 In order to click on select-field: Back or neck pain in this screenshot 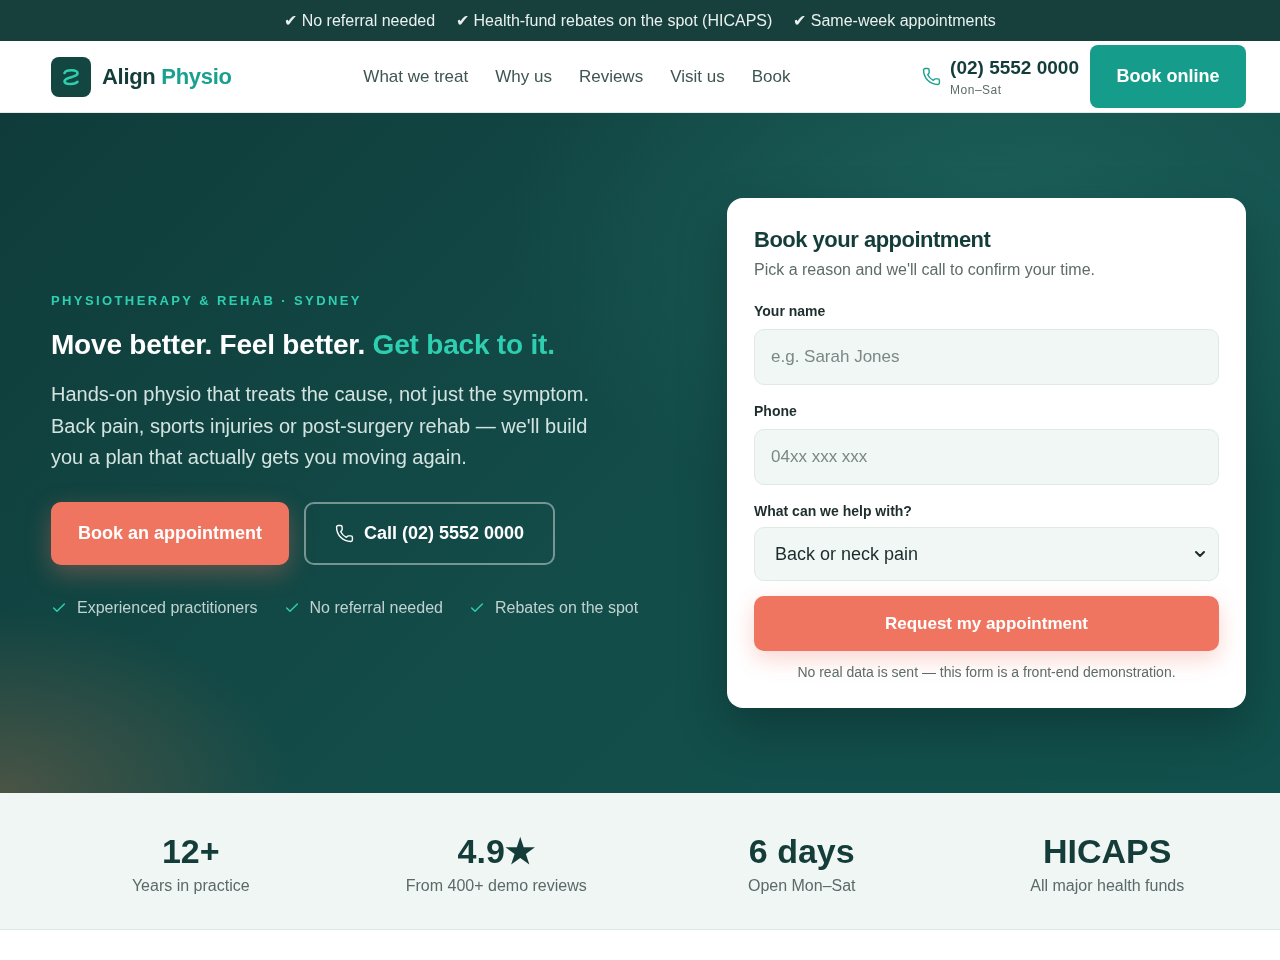, I will do `click(986, 554)`.